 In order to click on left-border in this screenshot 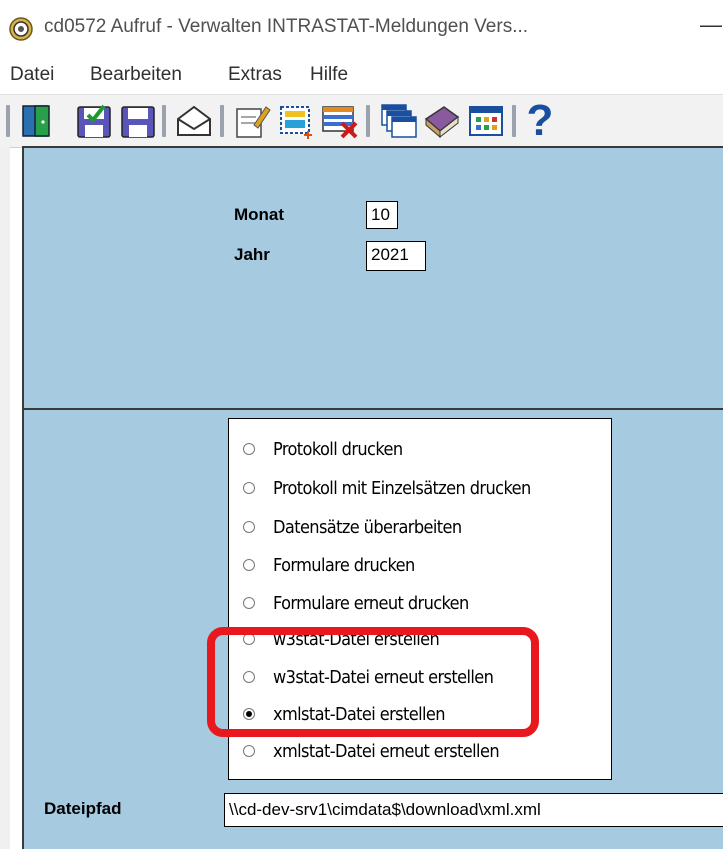, I will do `click(5, 498)`.